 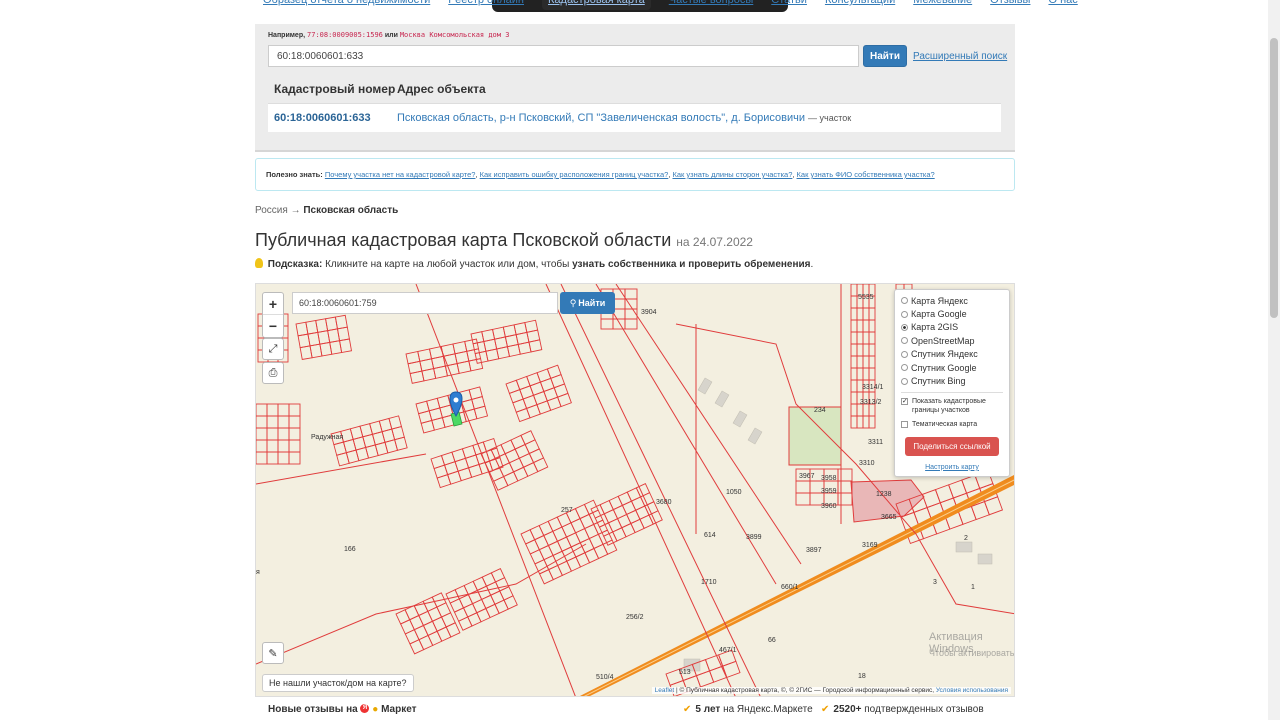 What do you see at coordinates (399, 709) in the screenshot?
I see `reviews-market: Маркет` at bounding box center [399, 709].